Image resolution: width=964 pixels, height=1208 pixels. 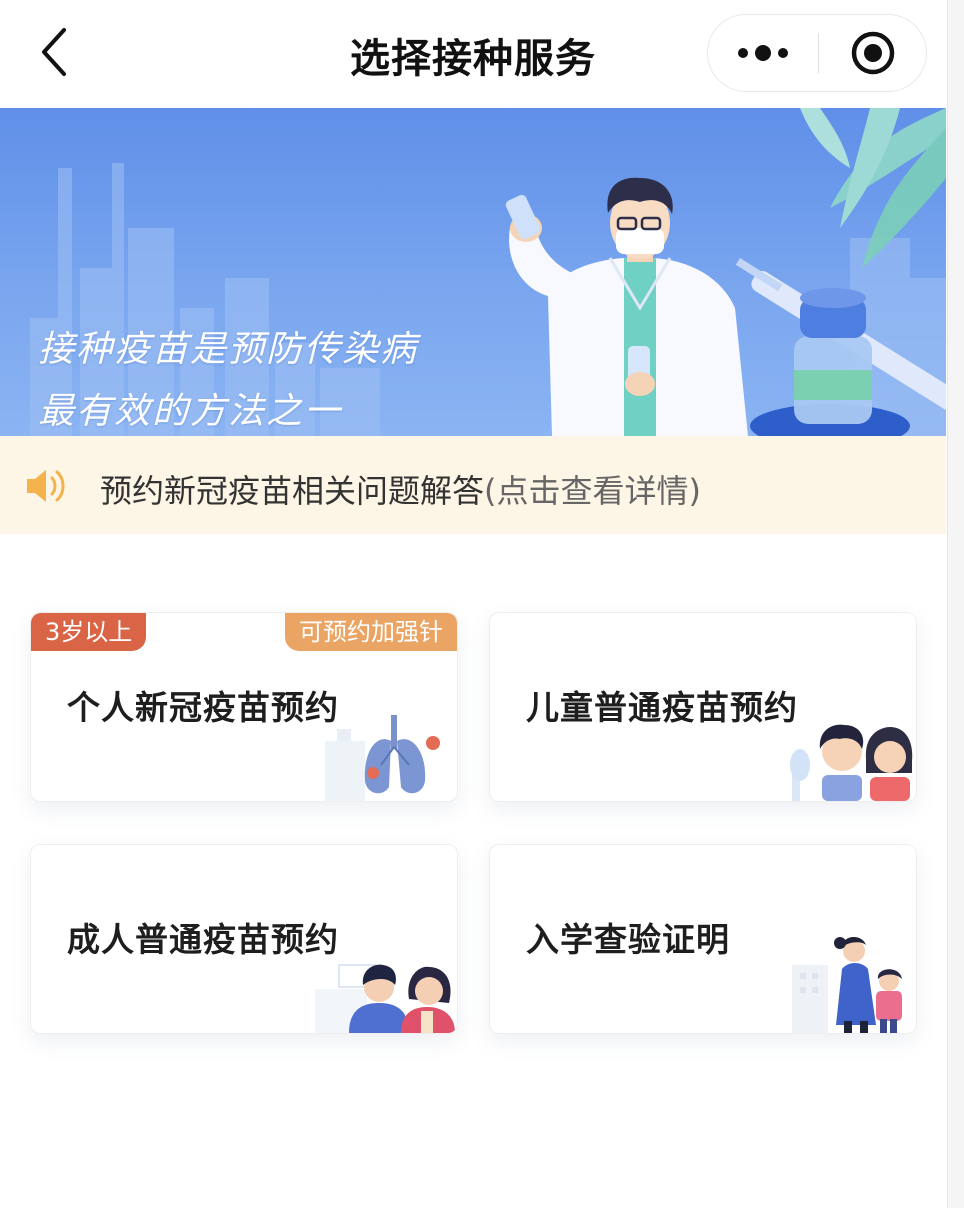 I want to click on close-button, so click(x=873, y=53).